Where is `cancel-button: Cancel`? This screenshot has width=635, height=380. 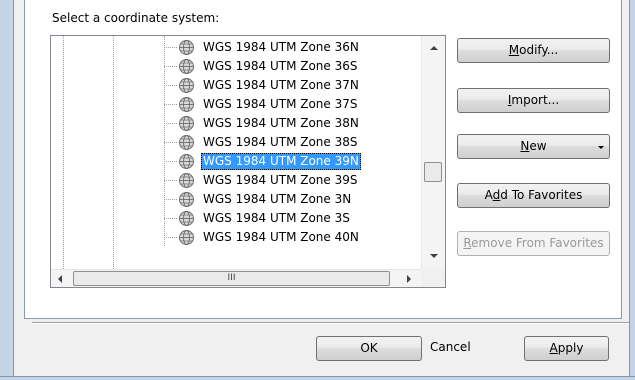 cancel-button: Cancel is located at coordinates (473, 348).